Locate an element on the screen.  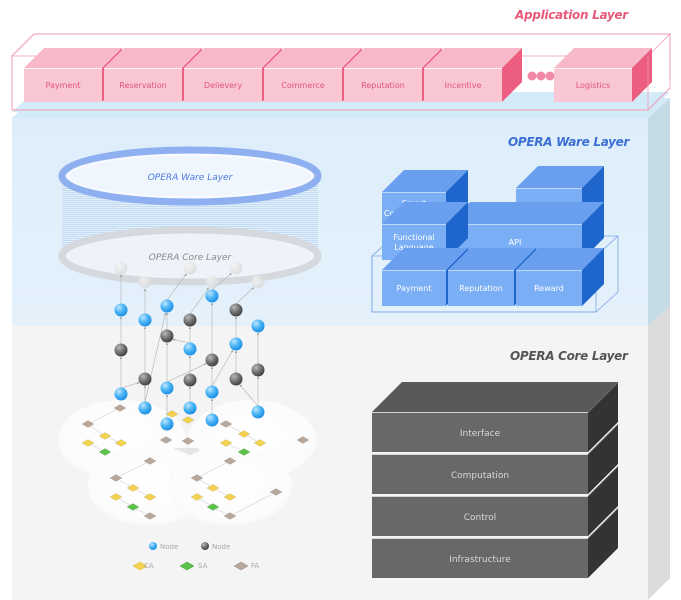
app-module-label: Commerce is located at coordinates (303, 85).